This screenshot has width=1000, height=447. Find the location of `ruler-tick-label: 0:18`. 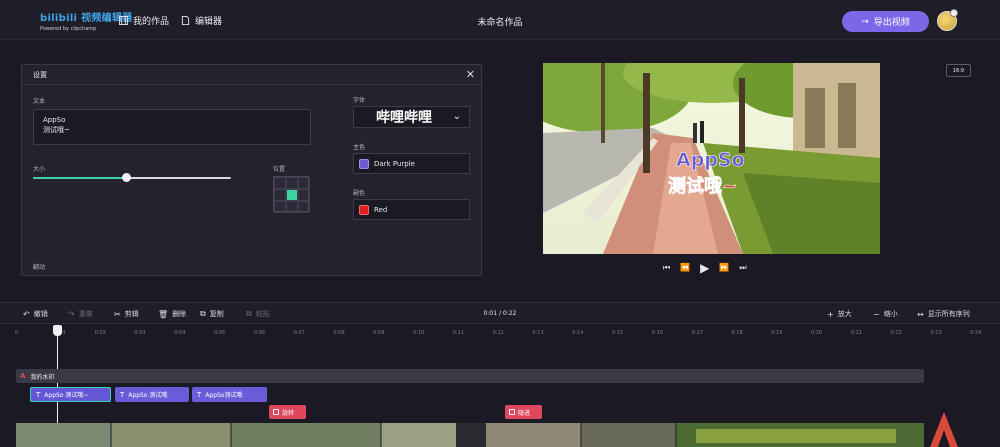

ruler-tick-label: 0:18 is located at coordinates (737, 333).